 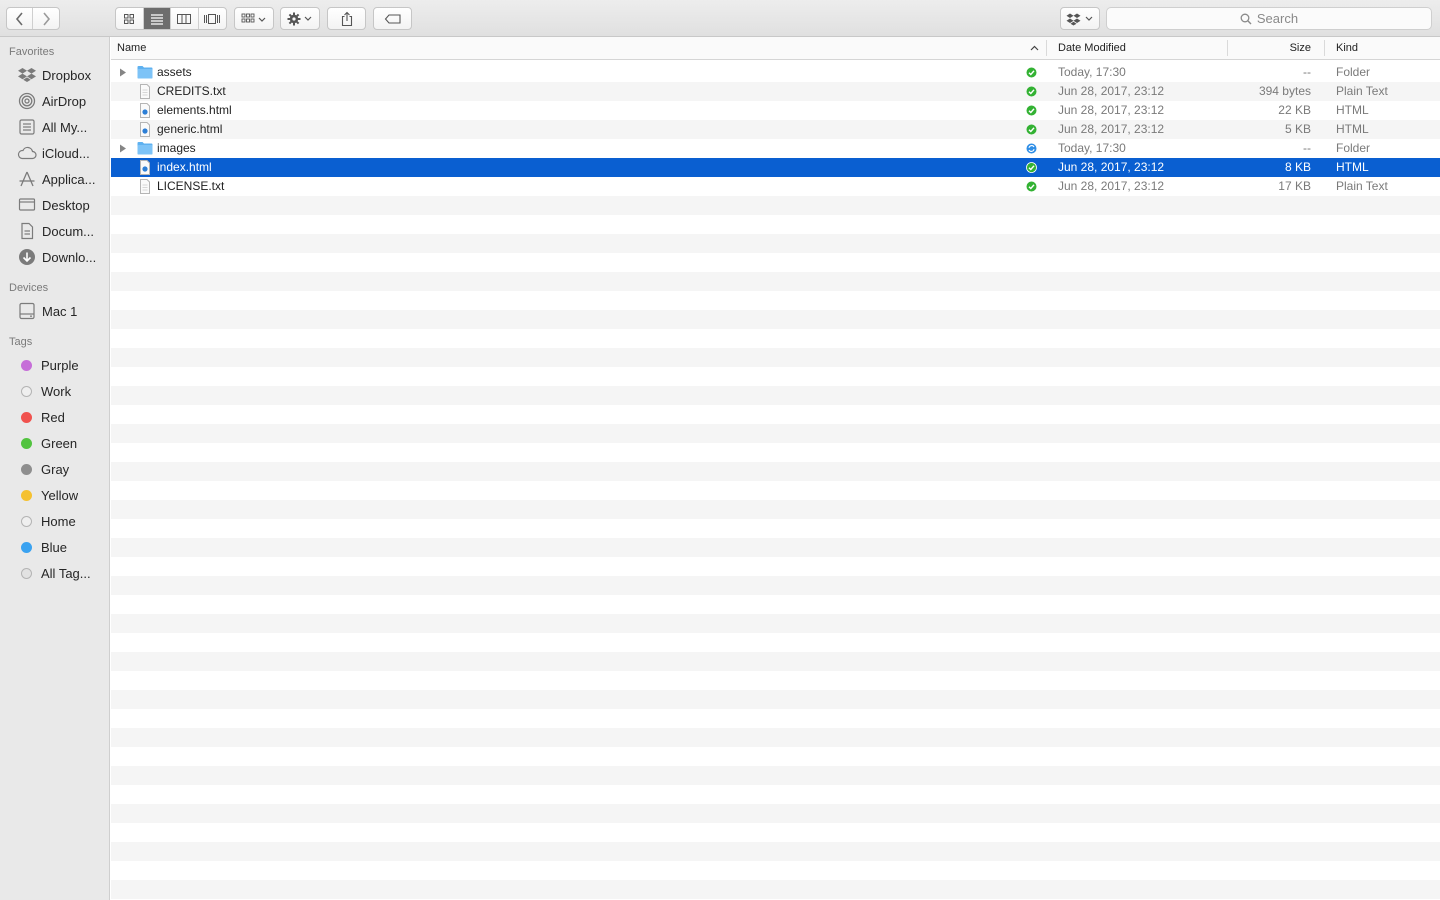 I want to click on arrange-button, so click(x=254, y=18).